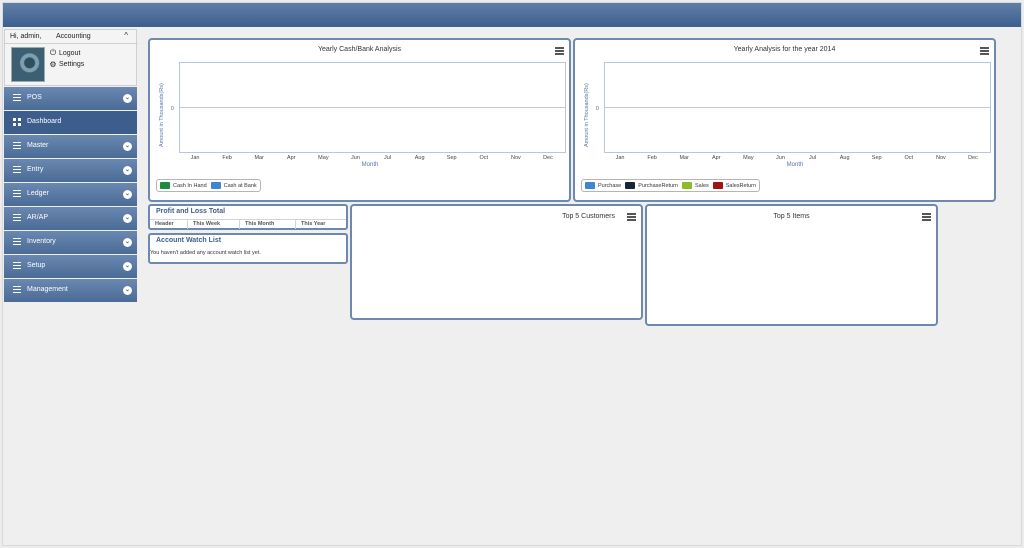  I want to click on legend-item: Purchase, so click(603, 185).